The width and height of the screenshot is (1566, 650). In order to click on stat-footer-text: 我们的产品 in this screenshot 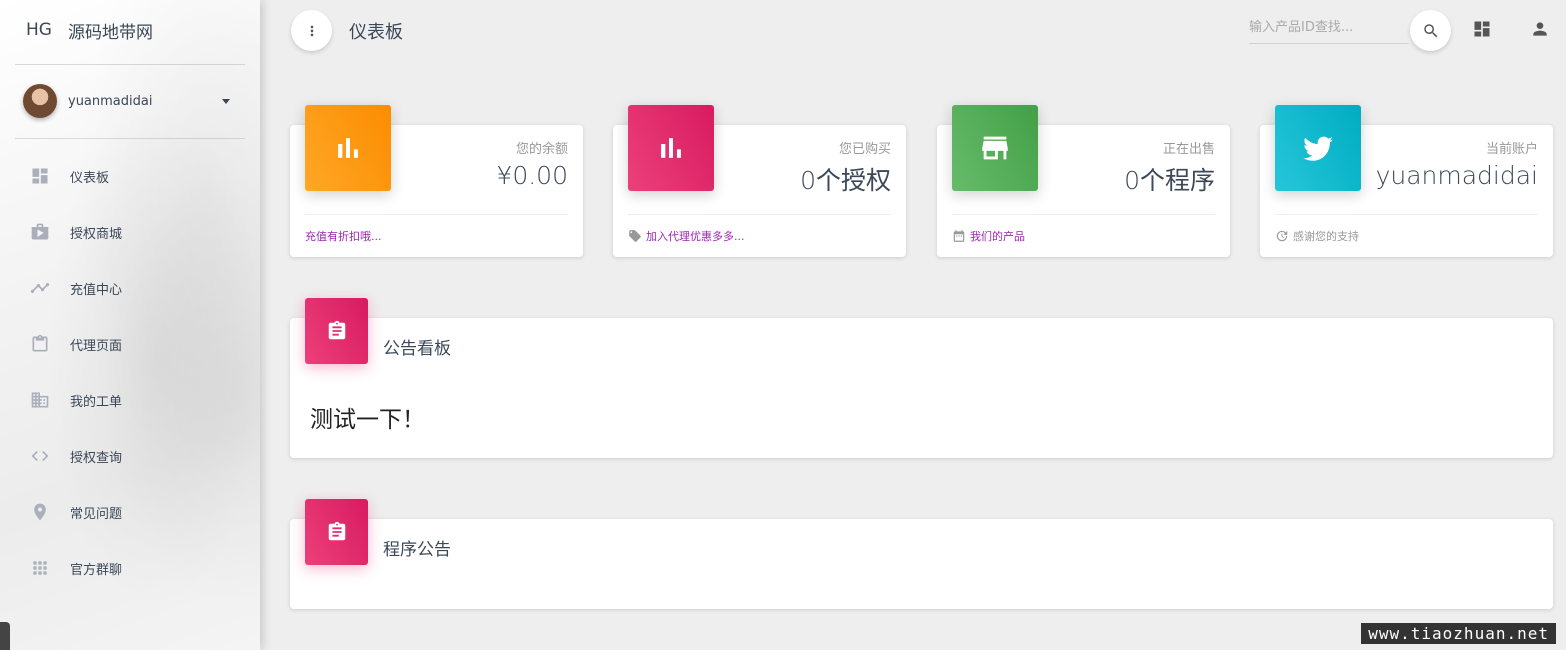, I will do `click(997, 236)`.